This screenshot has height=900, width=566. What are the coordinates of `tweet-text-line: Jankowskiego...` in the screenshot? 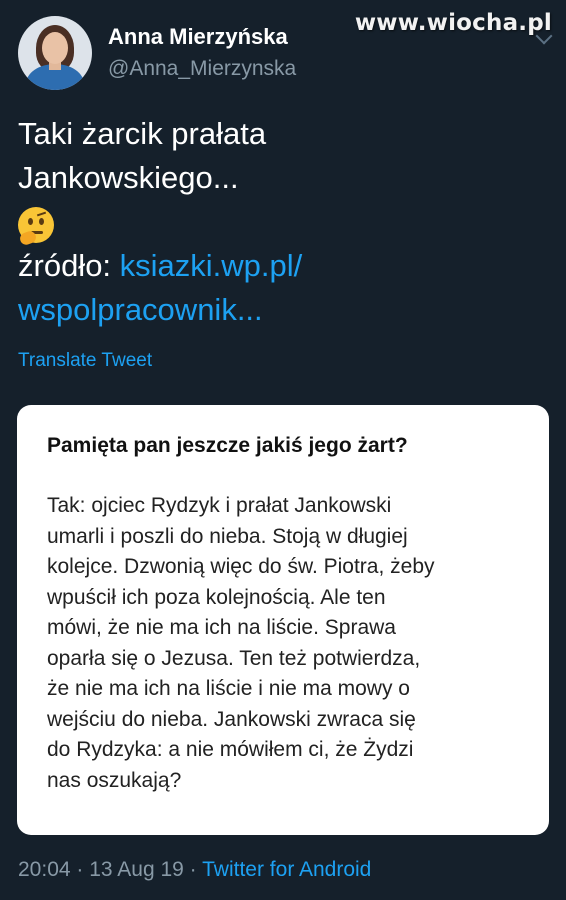 It's located at (128, 177).